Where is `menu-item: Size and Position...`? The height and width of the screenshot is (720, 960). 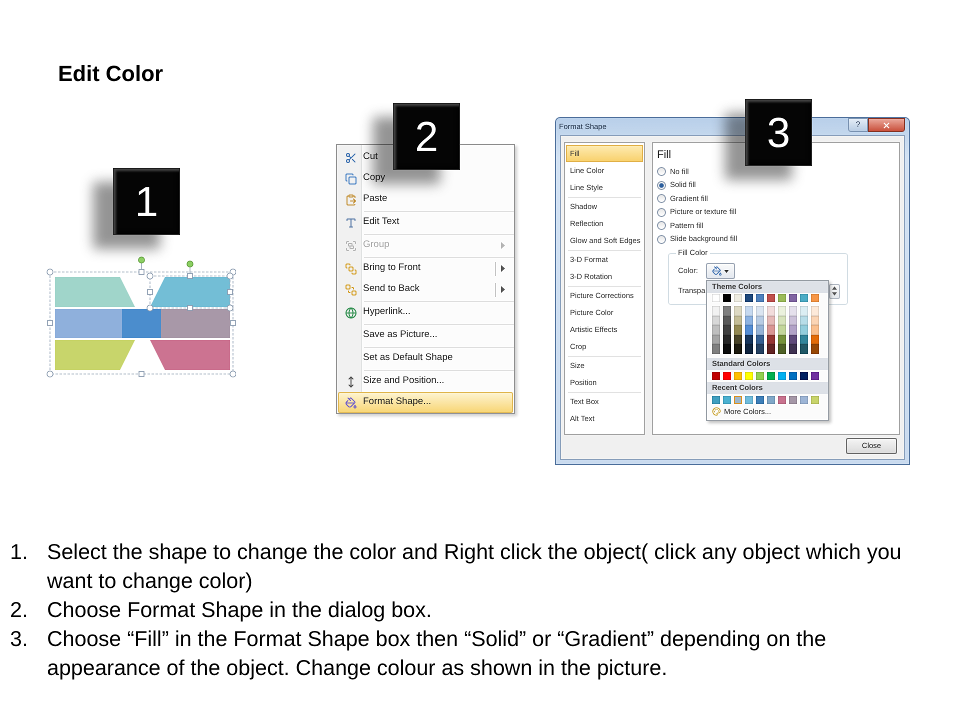 menu-item: Size and Position... is located at coordinates (425, 381).